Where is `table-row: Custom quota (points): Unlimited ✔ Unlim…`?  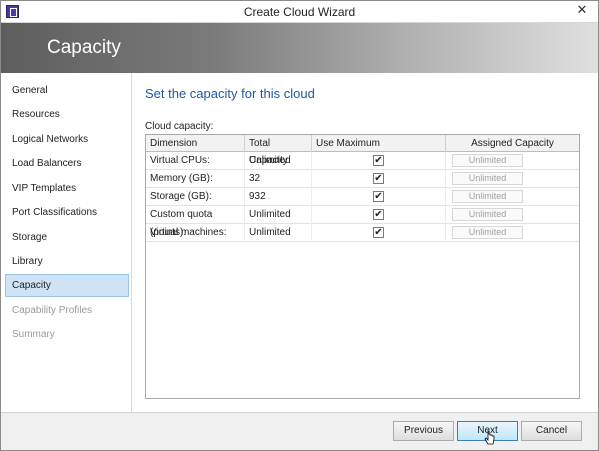 table-row: Custom quota (points): Unlimited ✔ Unlim… is located at coordinates (362, 222).